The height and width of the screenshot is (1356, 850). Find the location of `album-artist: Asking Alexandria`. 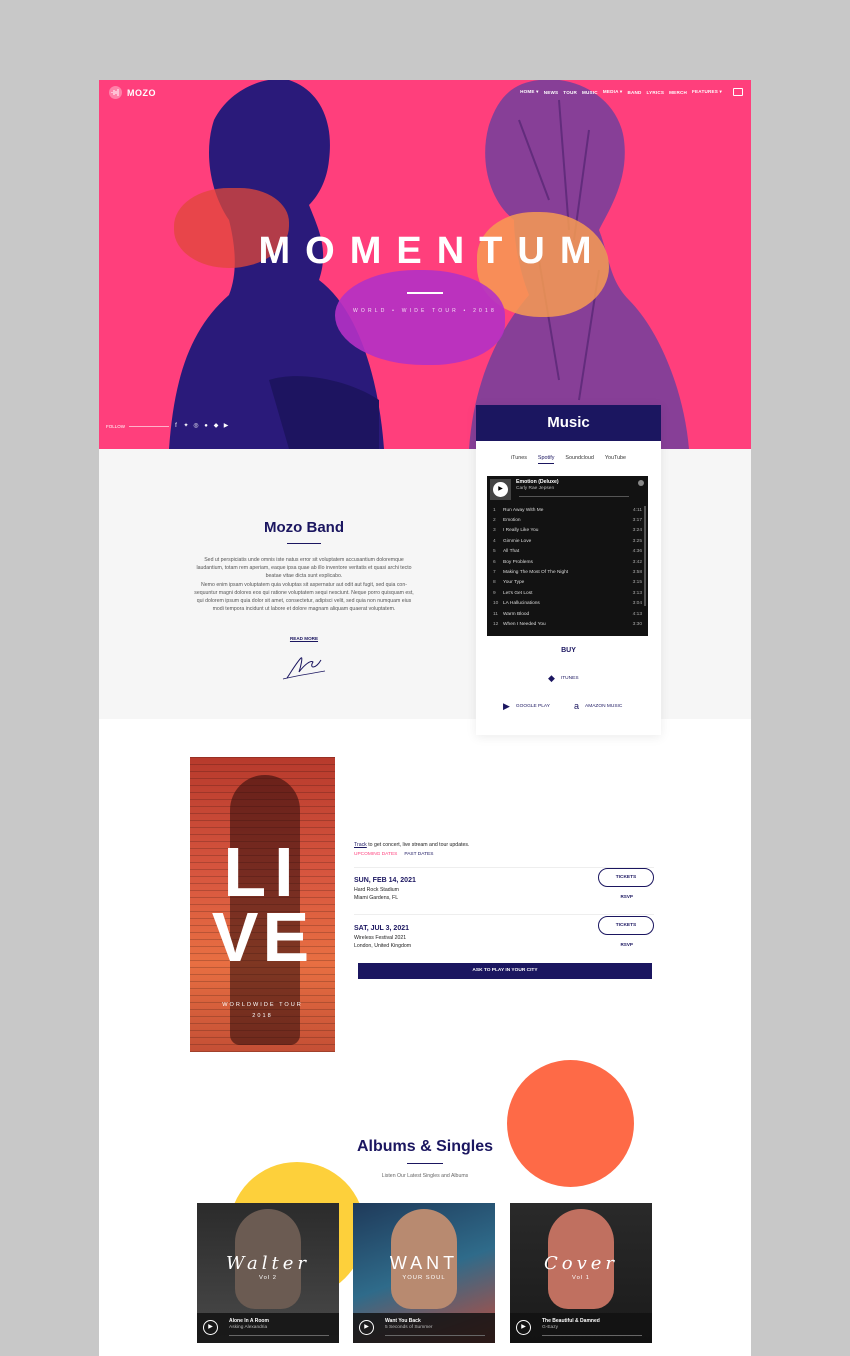

album-artist: Asking Alexandria is located at coordinates (248, 1327).